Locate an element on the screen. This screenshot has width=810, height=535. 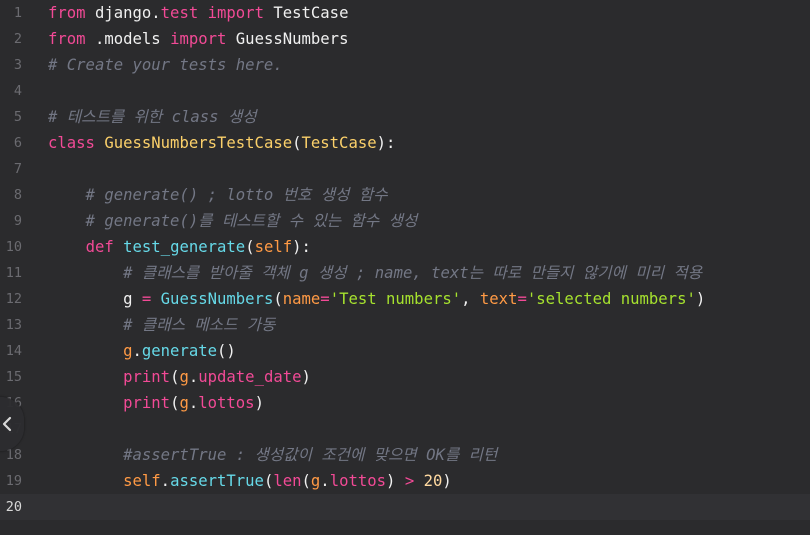
code-line: 2 from .models import GuessNumbers is located at coordinates (405, 39).